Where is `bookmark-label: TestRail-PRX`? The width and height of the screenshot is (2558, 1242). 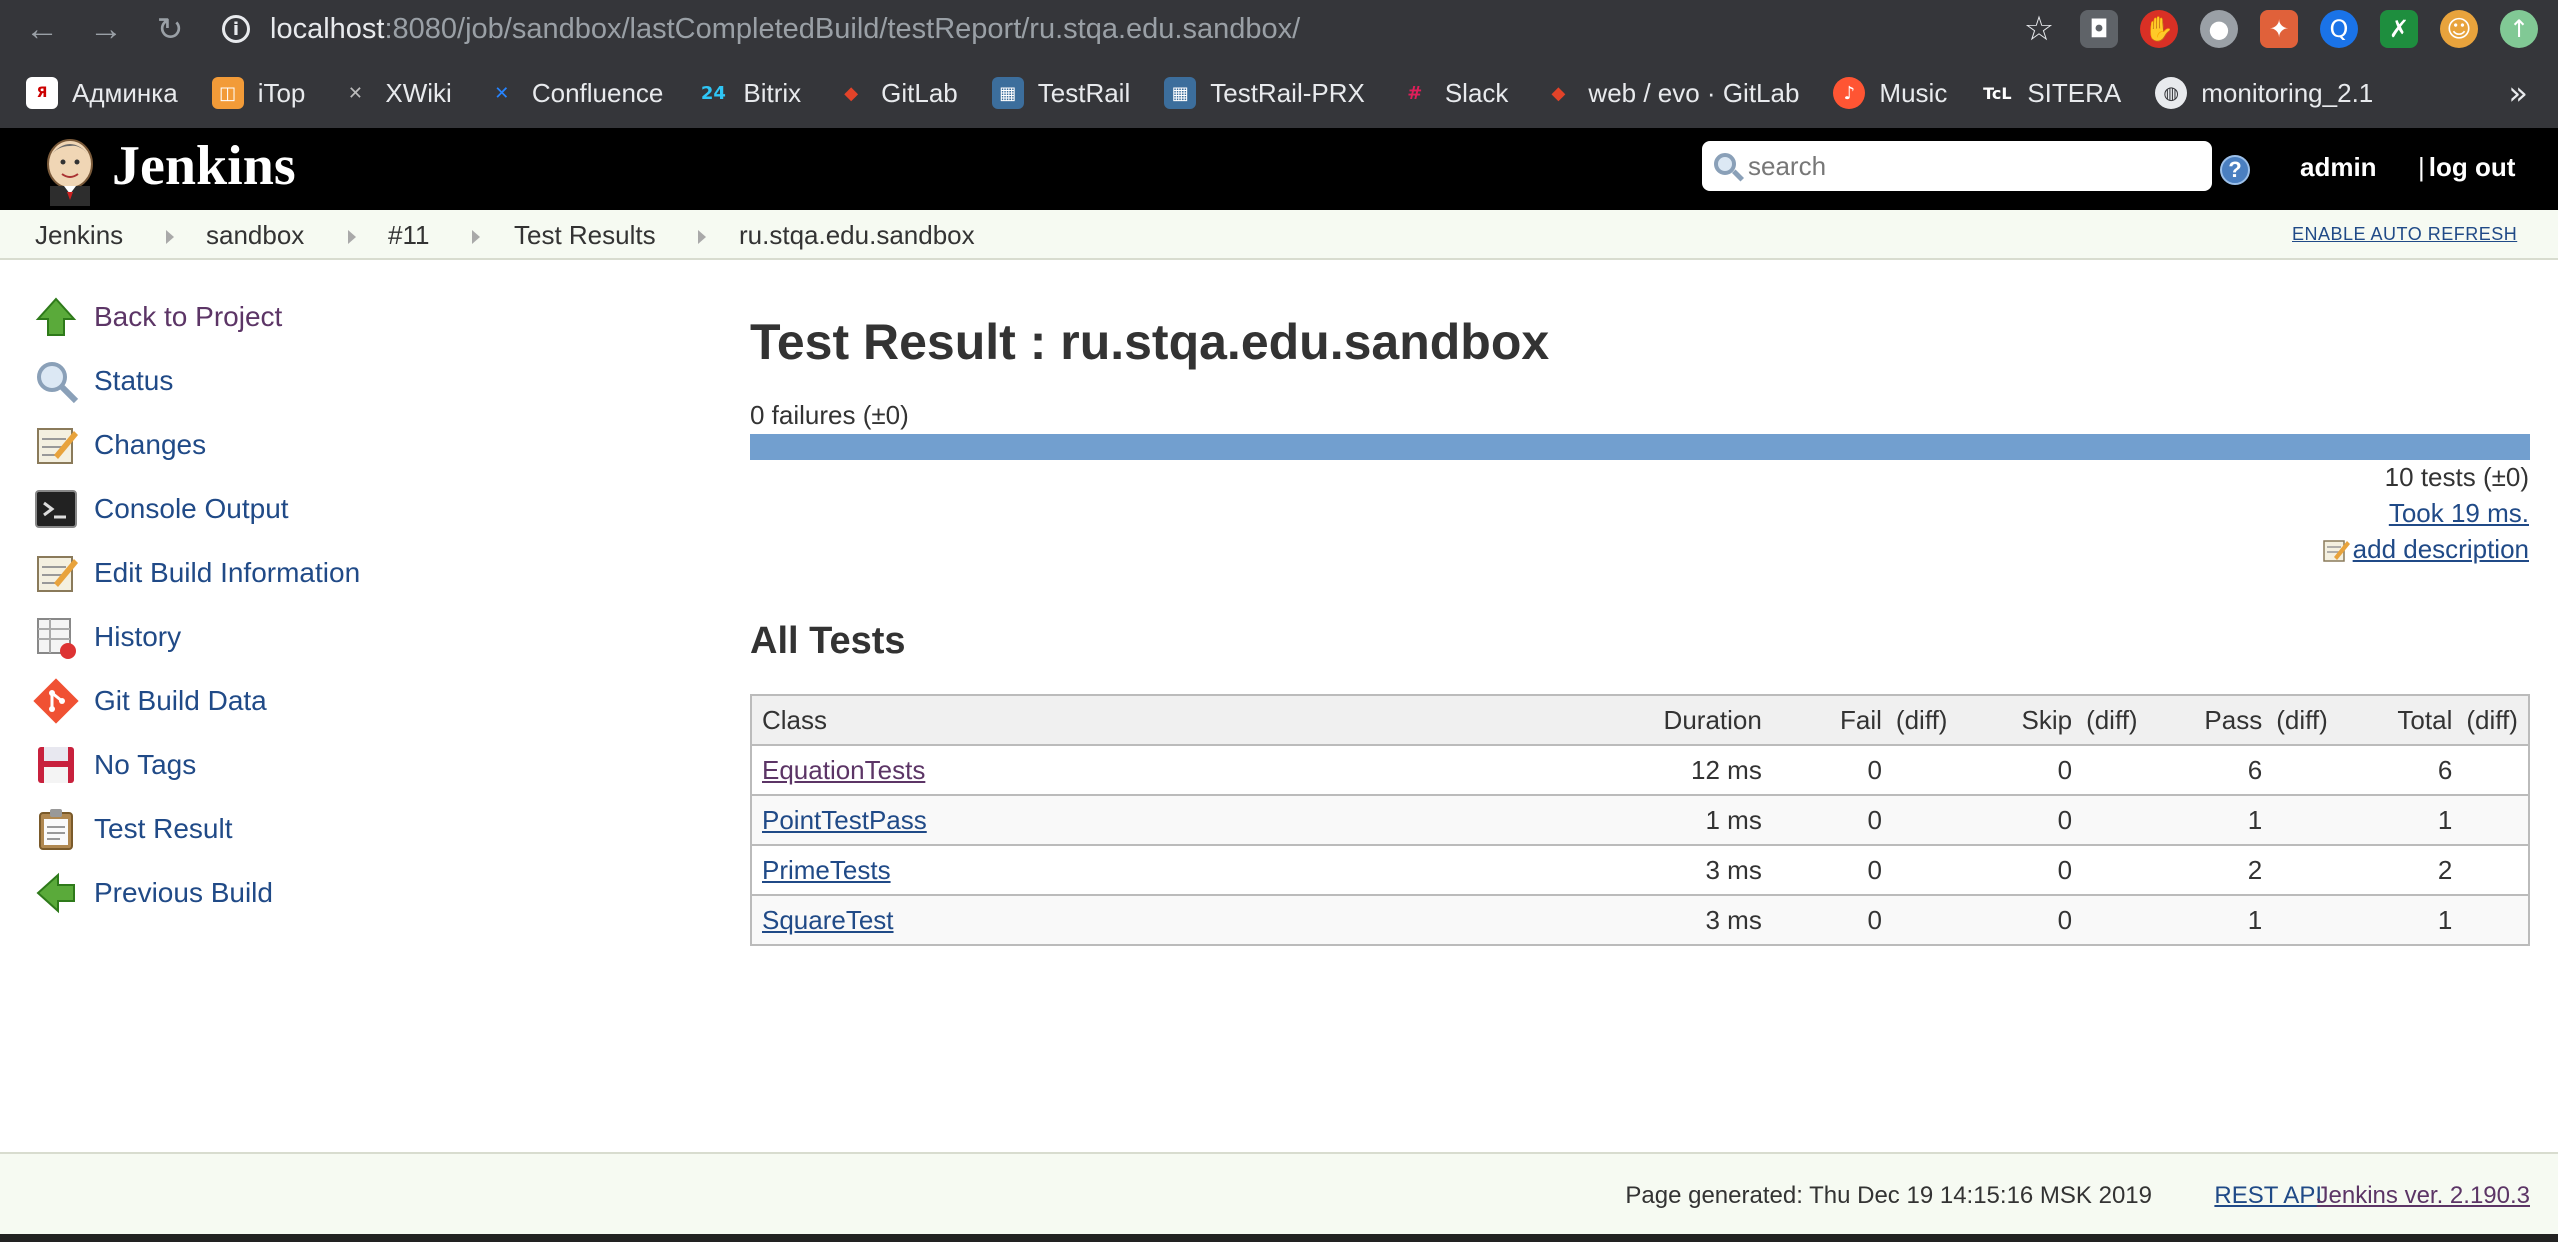 bookmark-label: TestRail-PRX is located at coordinates (1287, 92).